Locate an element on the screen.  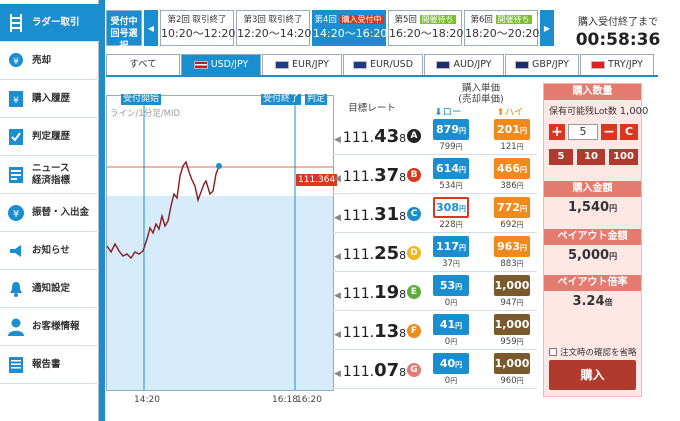
session-title: 第4回 is located at coordinates (325, 20).